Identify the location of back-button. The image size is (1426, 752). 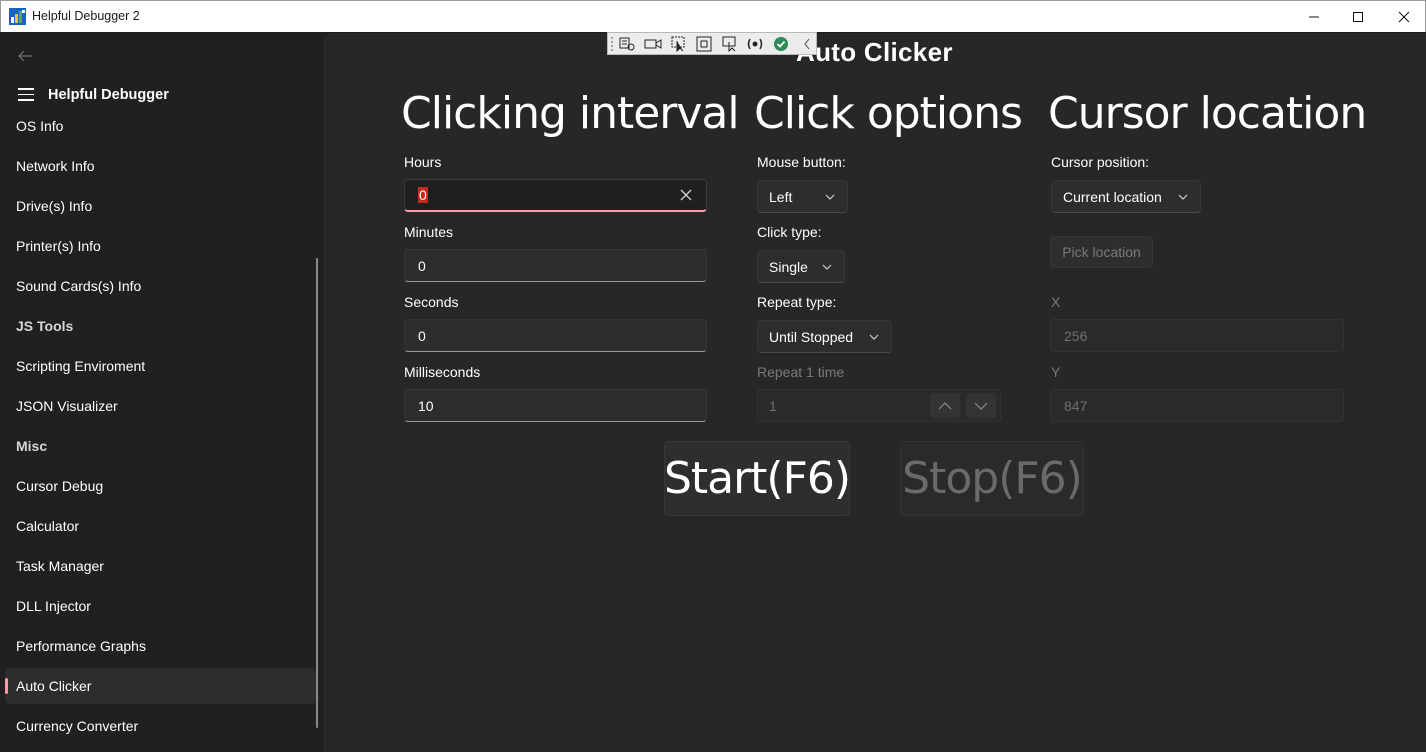
(27, 56).